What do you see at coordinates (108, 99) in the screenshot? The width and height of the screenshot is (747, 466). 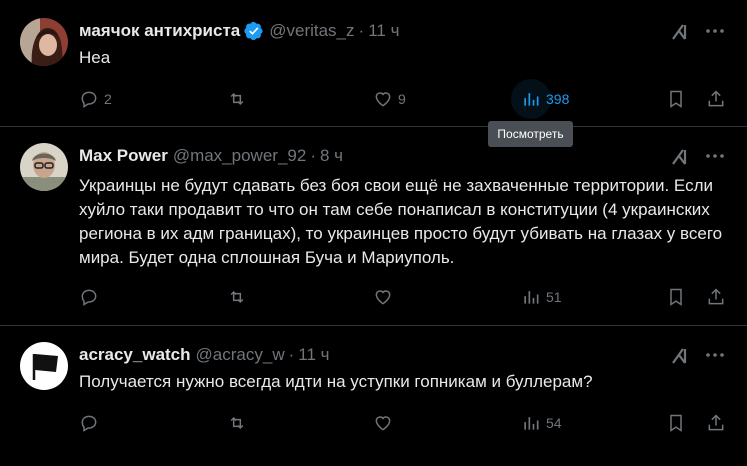 I see `reply-count: 2` at bounding box center [108, 99].